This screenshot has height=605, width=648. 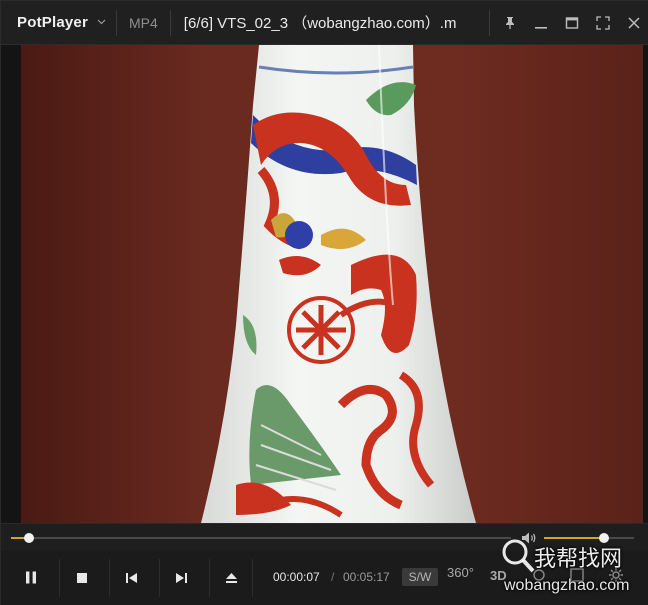 What do you see at coordinates (11, 284) in the screenshot?
I see `video-letterbox-left` at bounding box center [11, 284].